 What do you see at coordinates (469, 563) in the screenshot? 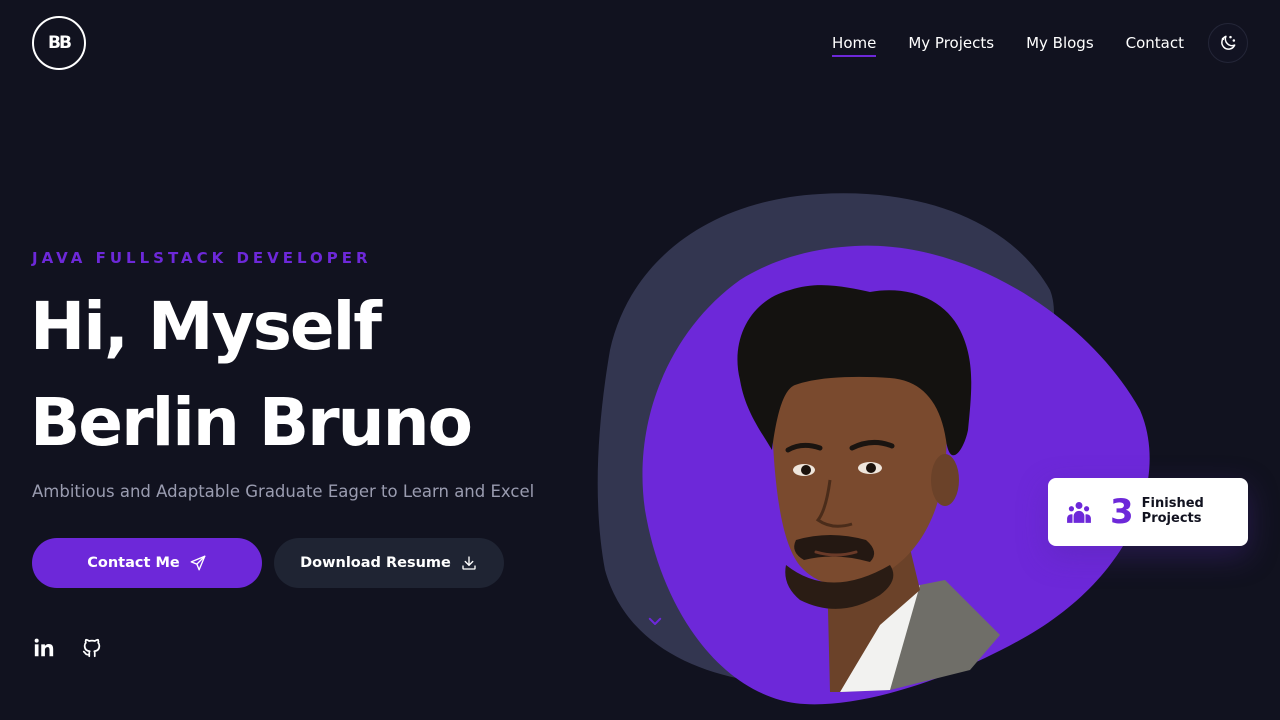
I see `download-icon` at bounding box center [469, 563].